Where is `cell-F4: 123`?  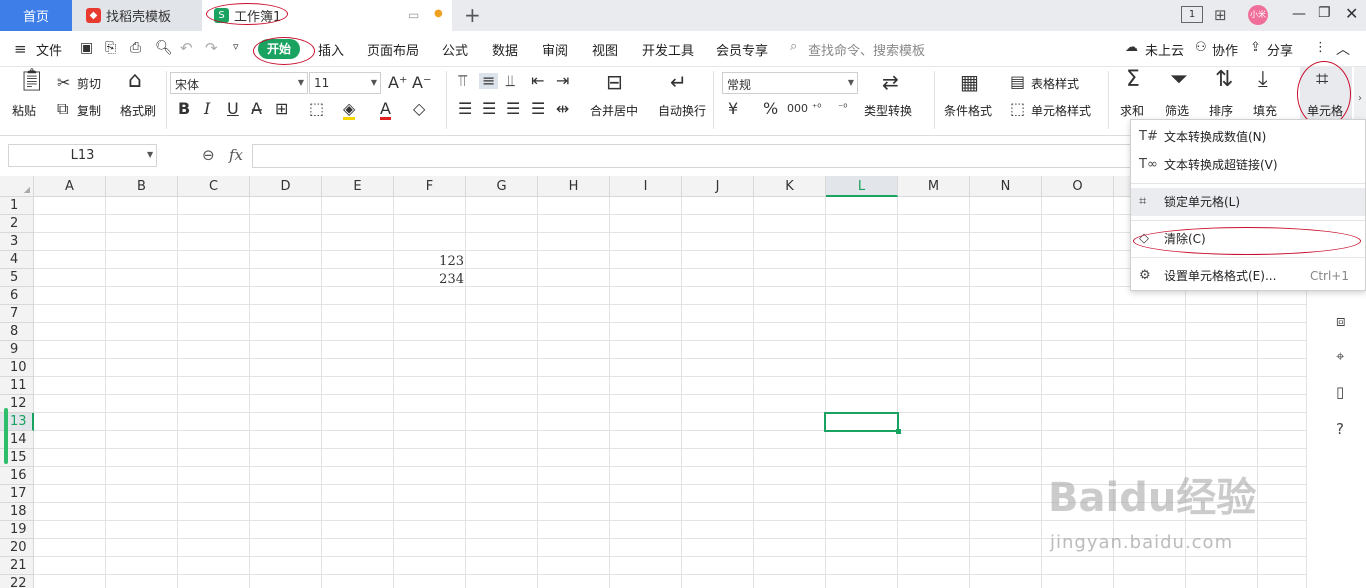 cell-F4: 123 is located at coordinates (429, 261).